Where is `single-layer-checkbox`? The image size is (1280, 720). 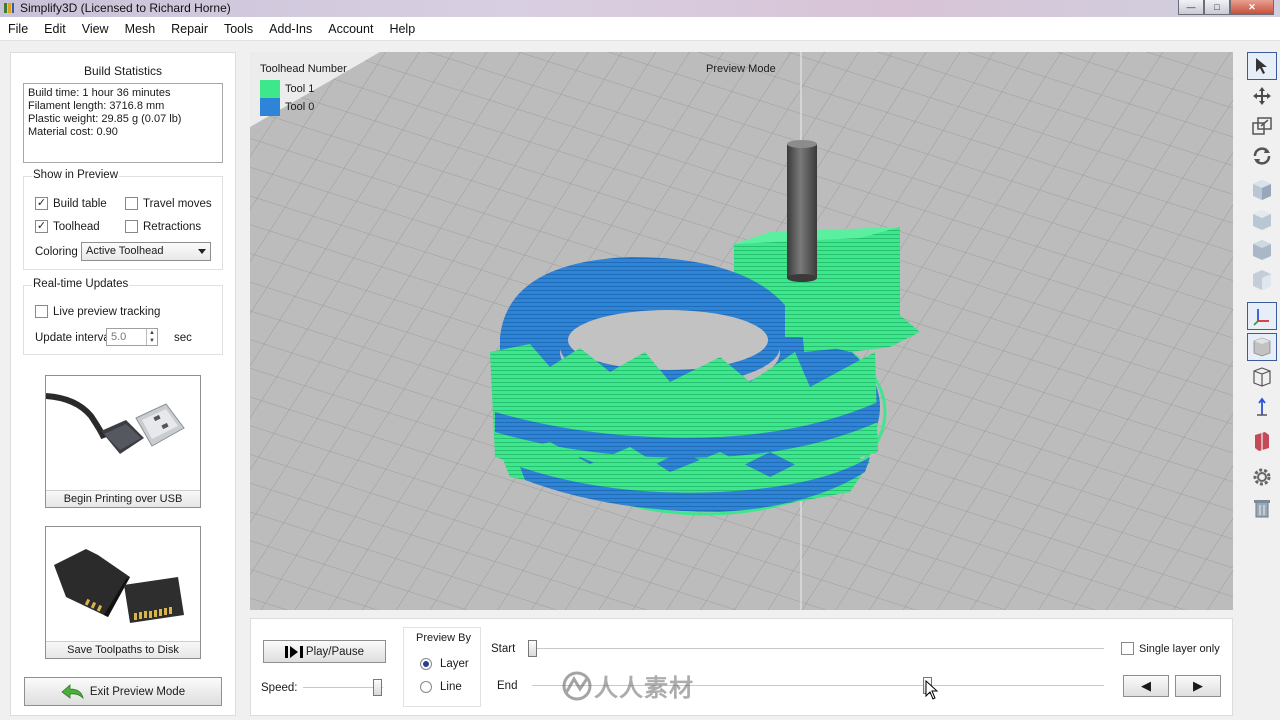 single-layer-checkbox is located at coordinates (1127, 648).